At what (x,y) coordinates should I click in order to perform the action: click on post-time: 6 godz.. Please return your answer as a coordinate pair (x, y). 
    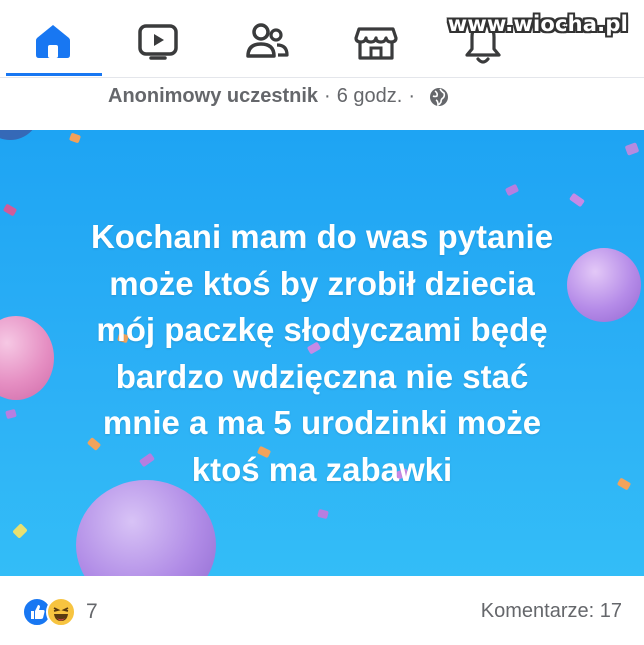
    Looking at the image, I should click on (370, 96).